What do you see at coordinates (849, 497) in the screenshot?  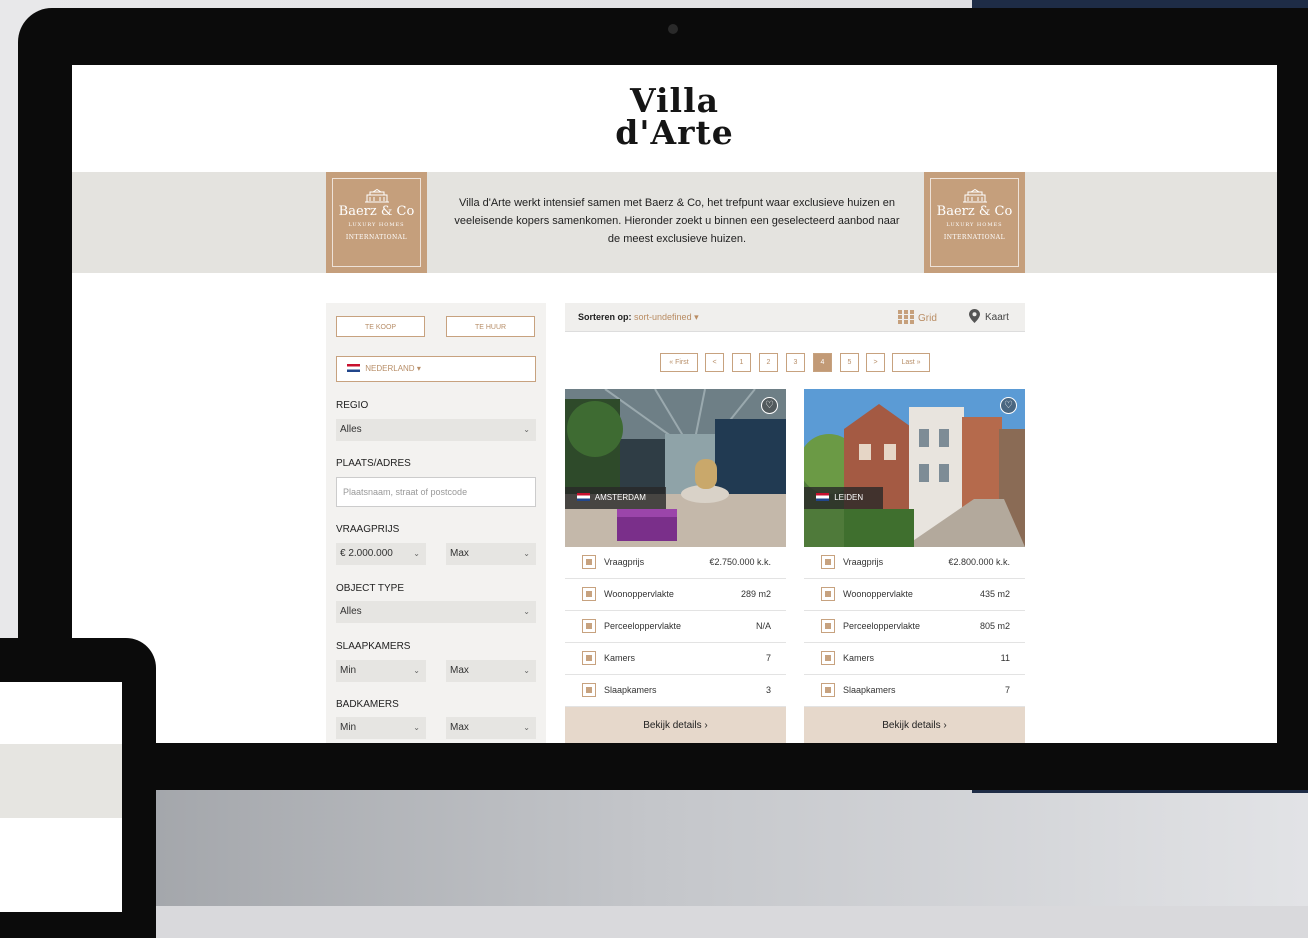 I see `city-name: LEIDEN` at bounding box center [849, 497].